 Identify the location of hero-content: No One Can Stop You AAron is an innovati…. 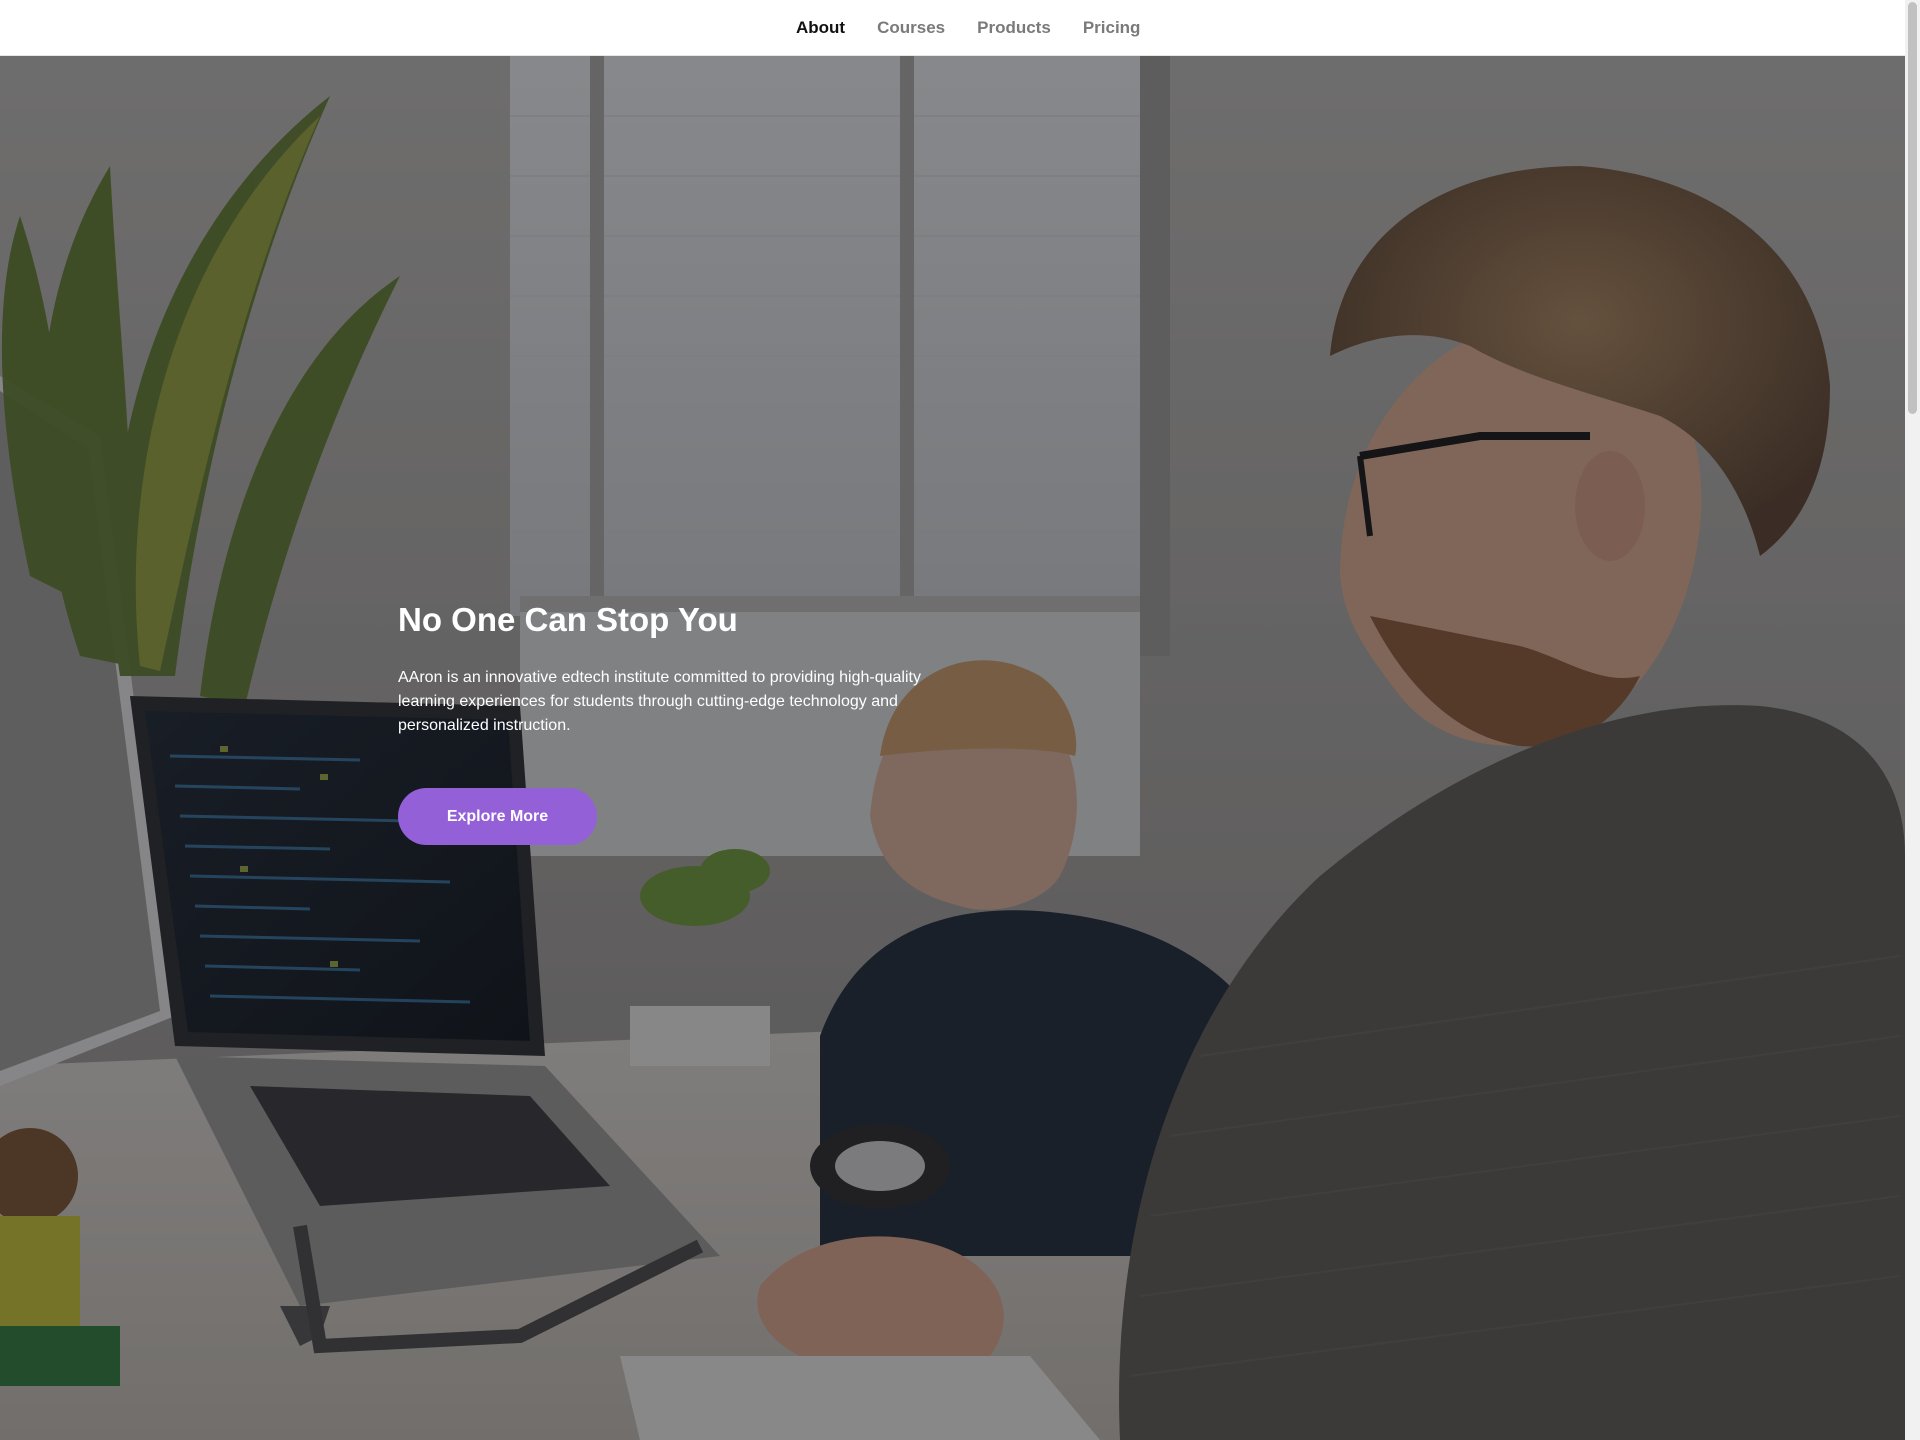
(678, 721).